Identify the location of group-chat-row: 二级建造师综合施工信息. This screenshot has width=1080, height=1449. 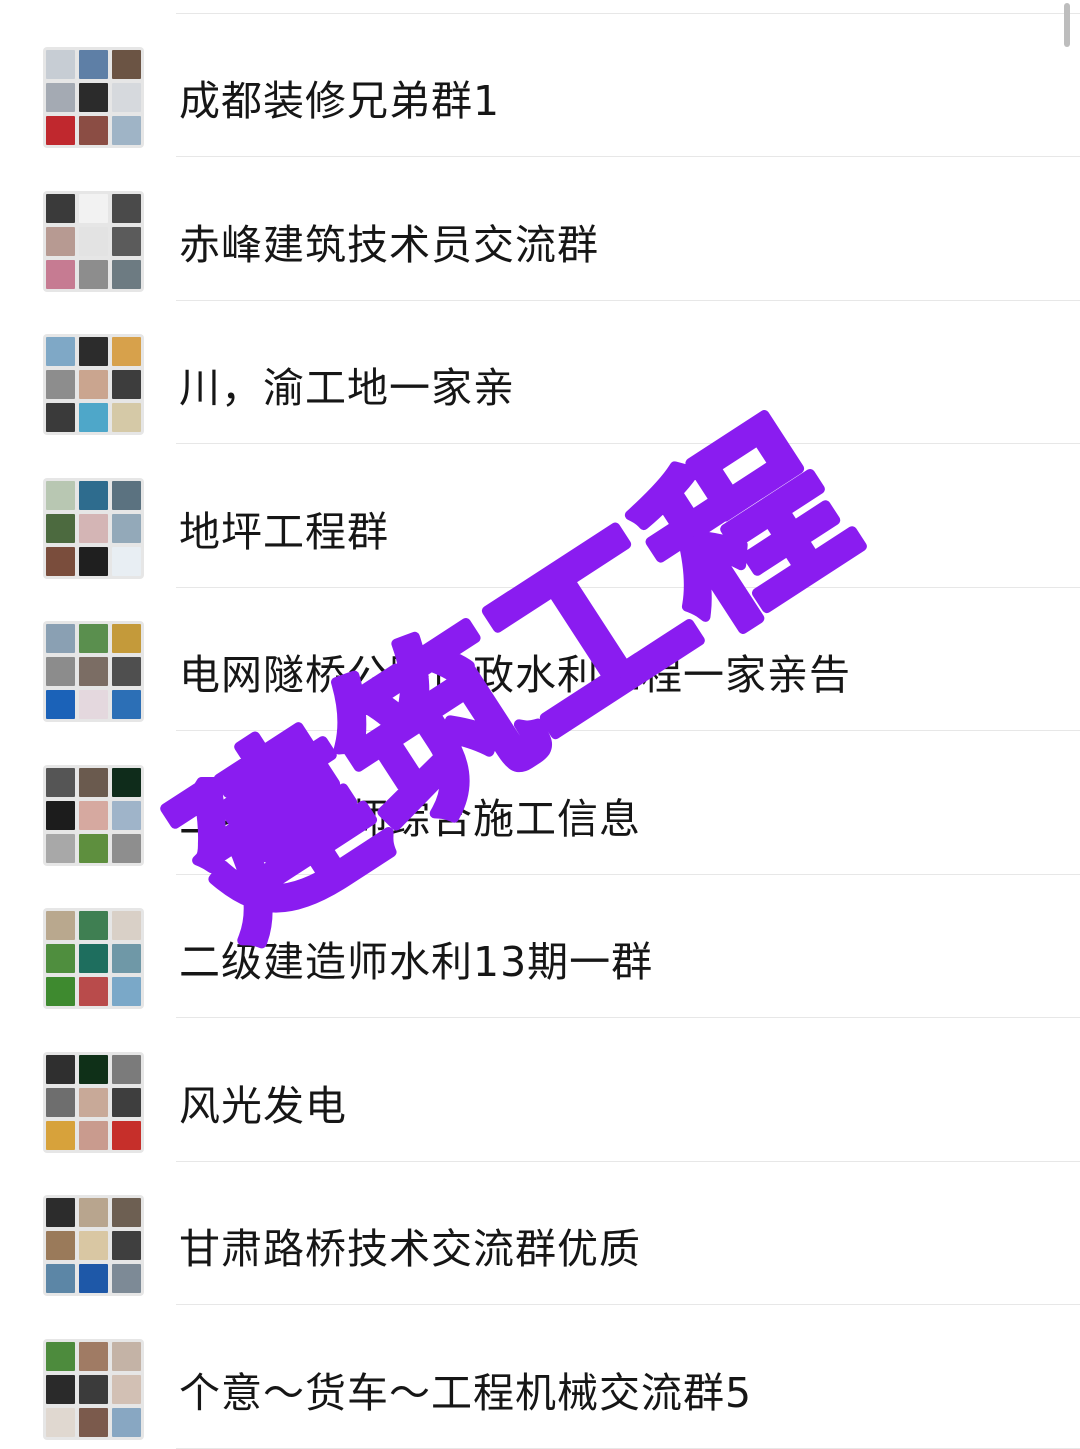
(540, 803).